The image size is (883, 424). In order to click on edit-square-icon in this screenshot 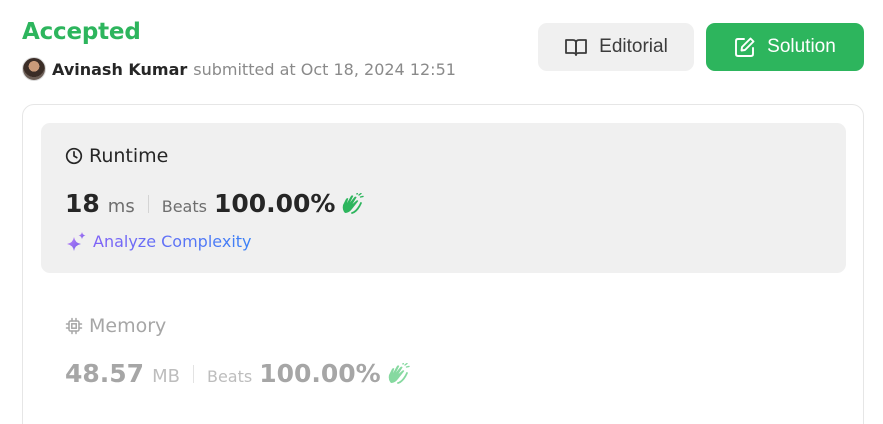, I will do `click(745, 47)`.